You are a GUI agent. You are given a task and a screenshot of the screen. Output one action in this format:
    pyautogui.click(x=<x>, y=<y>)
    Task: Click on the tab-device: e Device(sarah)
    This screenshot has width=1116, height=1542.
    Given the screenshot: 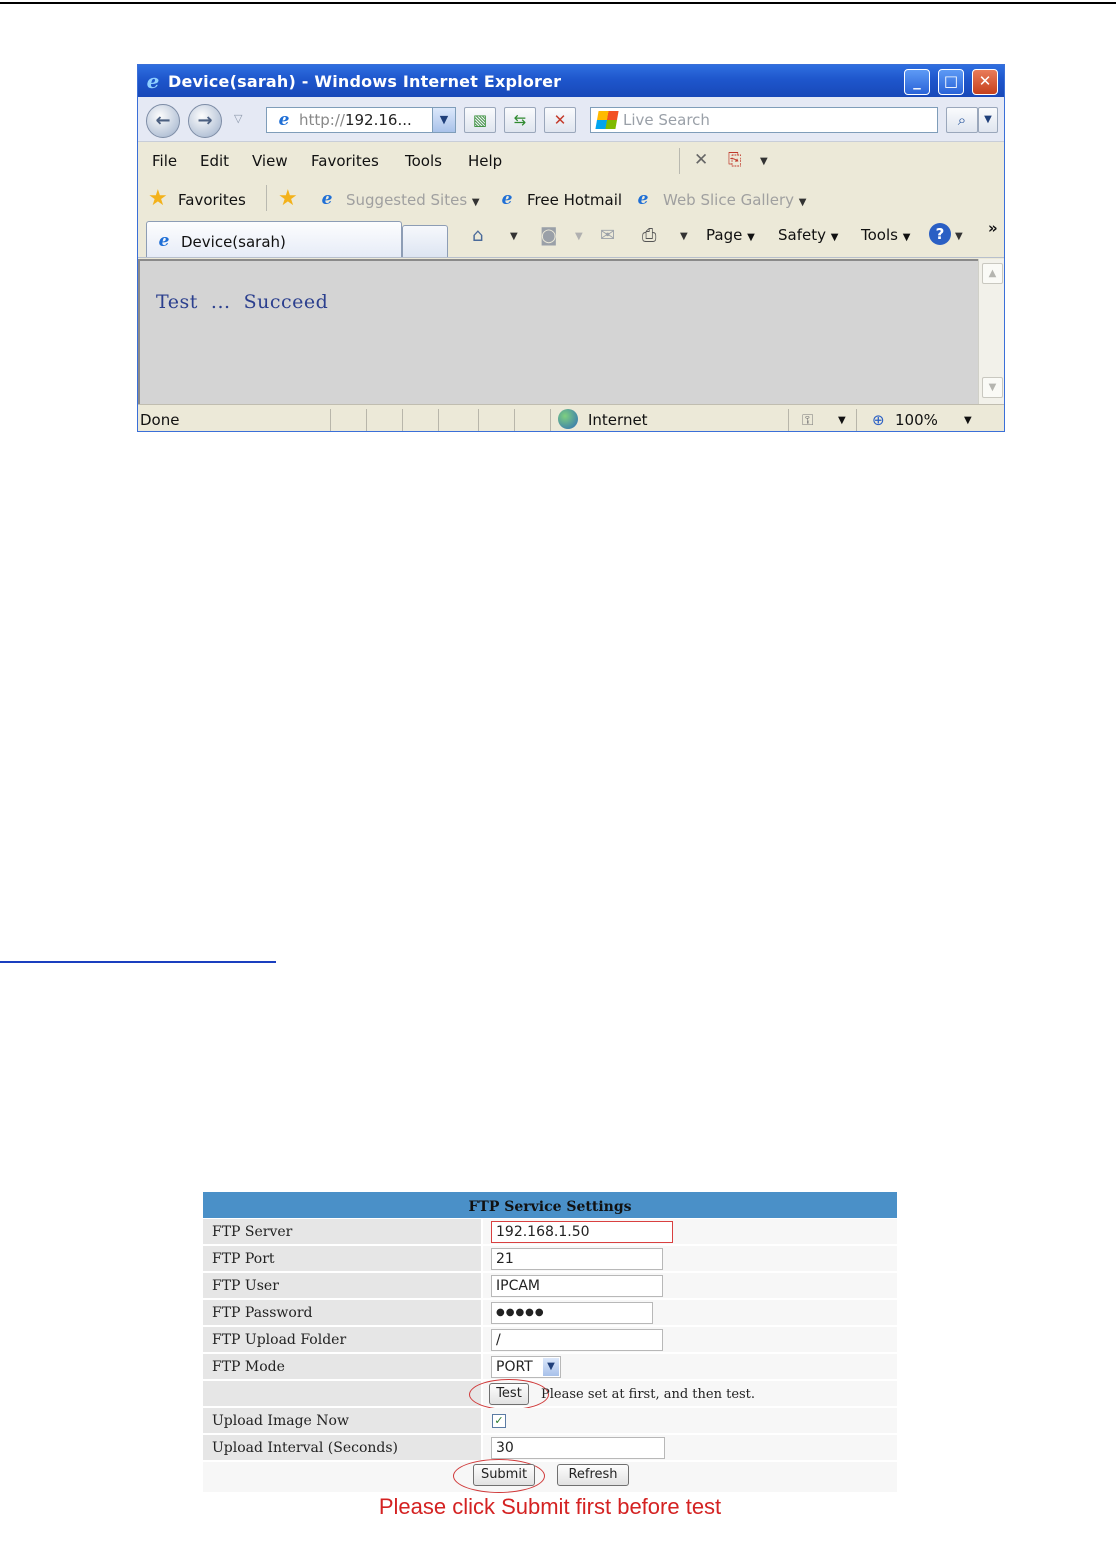 What is the action you would take?
    pyautogui.click(x=274, y=239)
    